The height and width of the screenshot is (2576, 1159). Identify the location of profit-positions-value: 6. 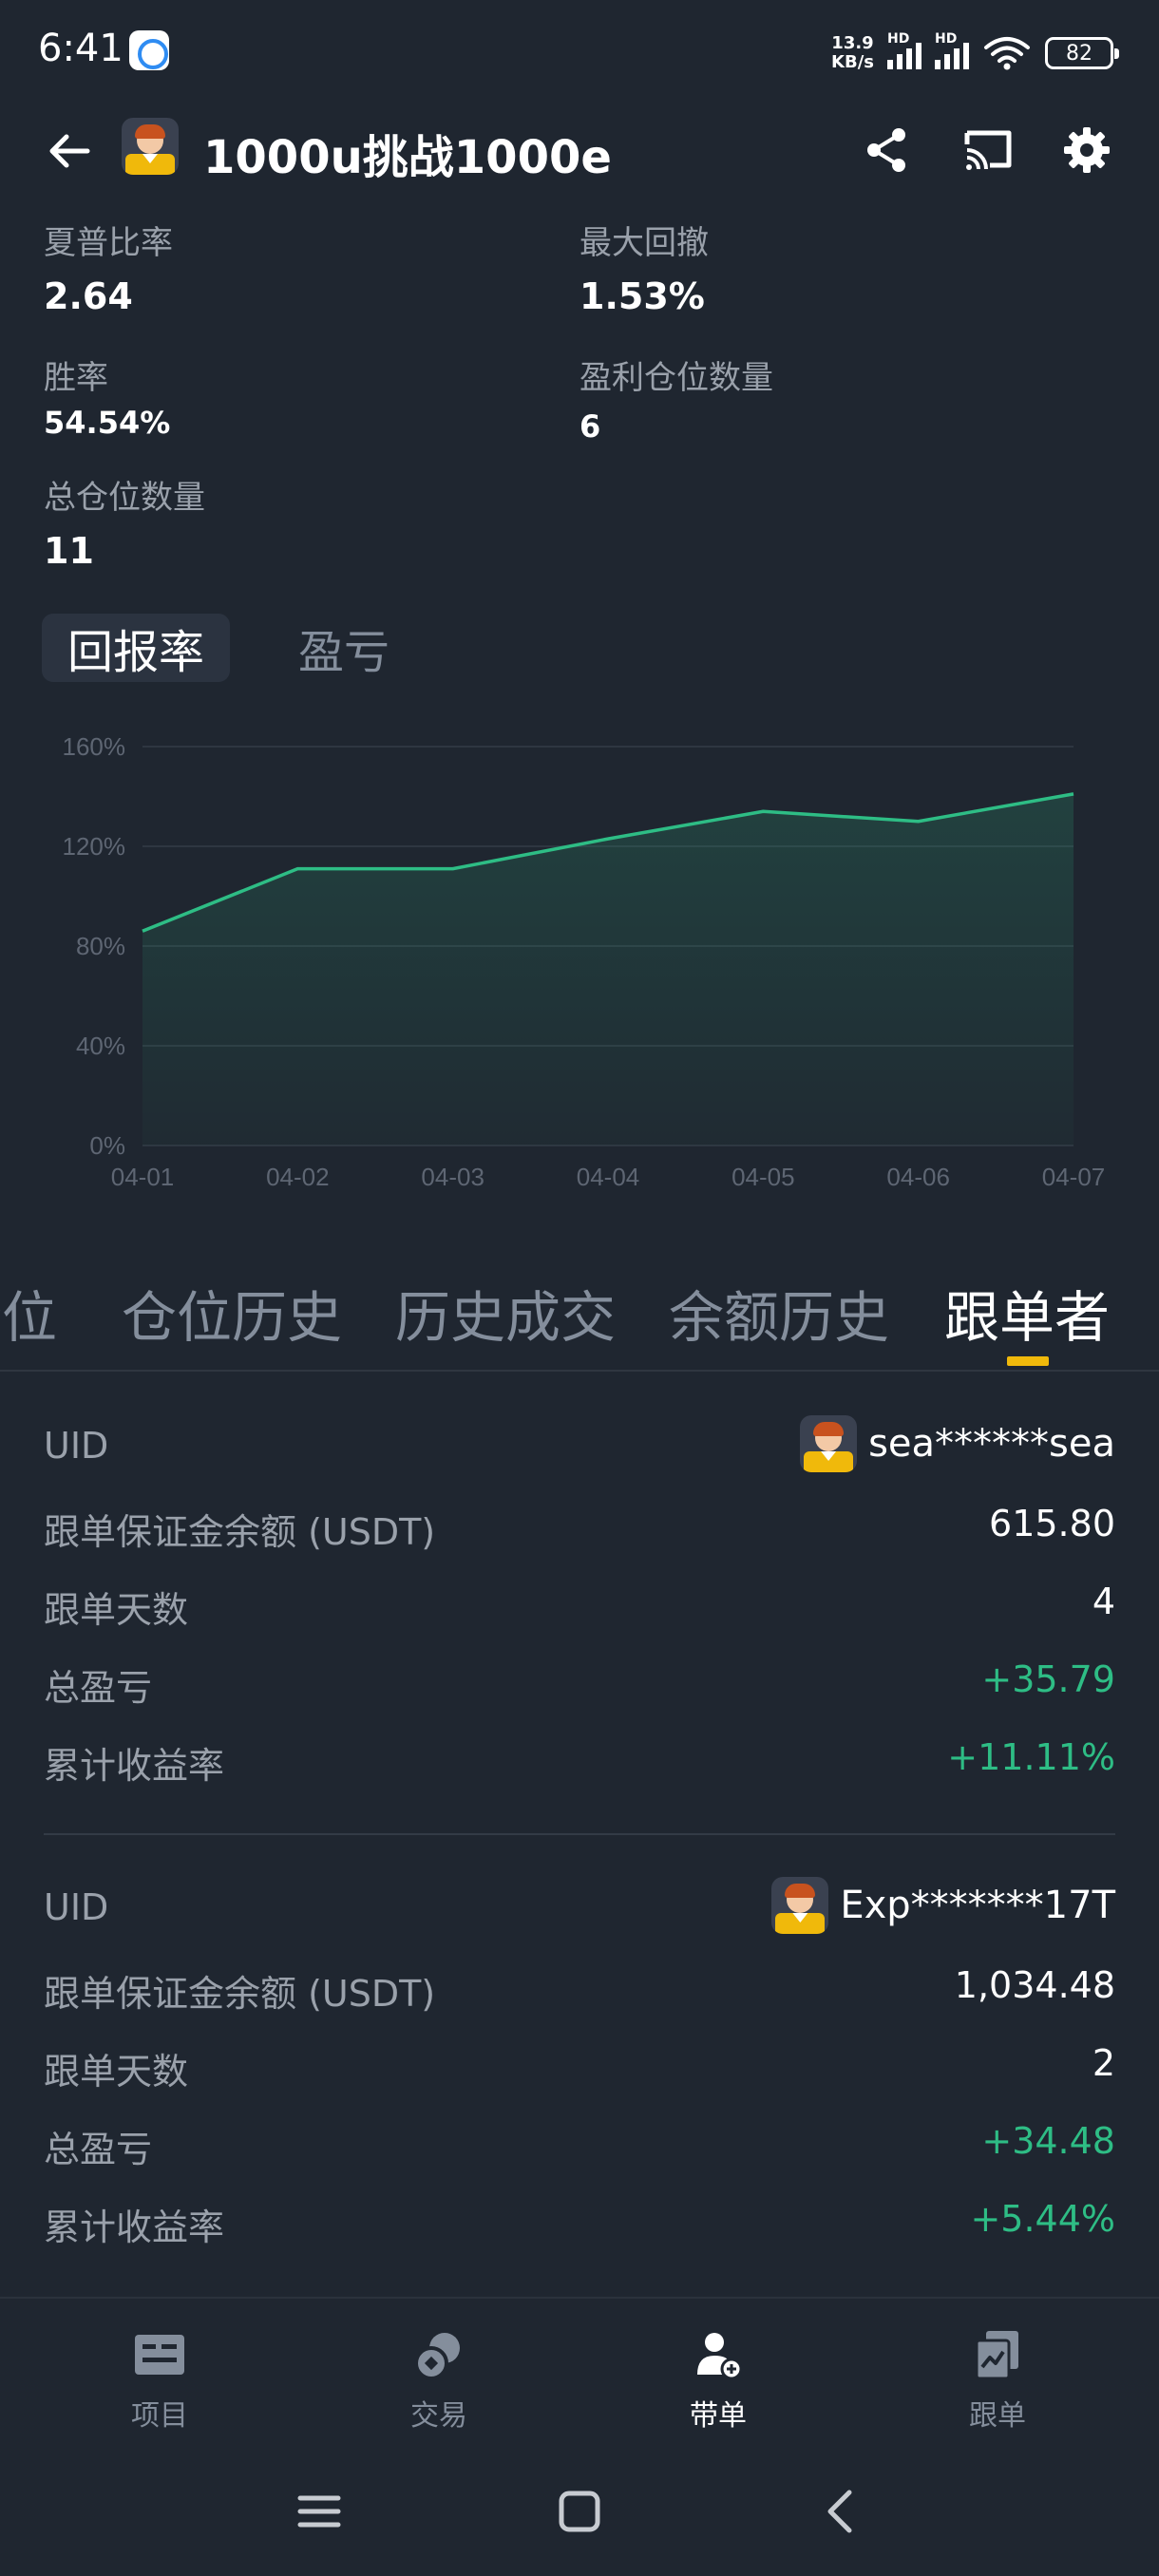
(590, 426).